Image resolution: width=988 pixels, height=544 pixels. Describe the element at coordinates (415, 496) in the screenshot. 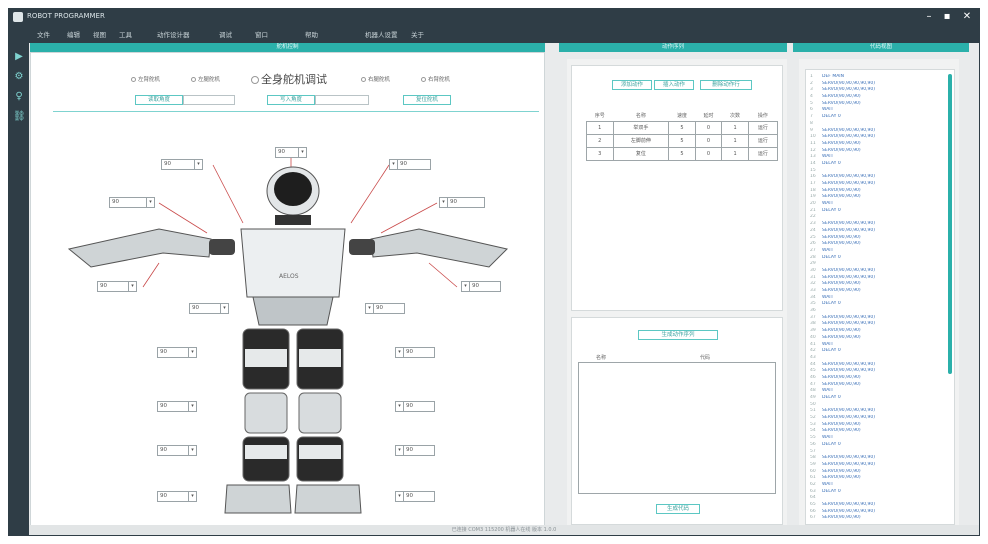

I see `servo-select-right-foot: ▾ 90` at that location.